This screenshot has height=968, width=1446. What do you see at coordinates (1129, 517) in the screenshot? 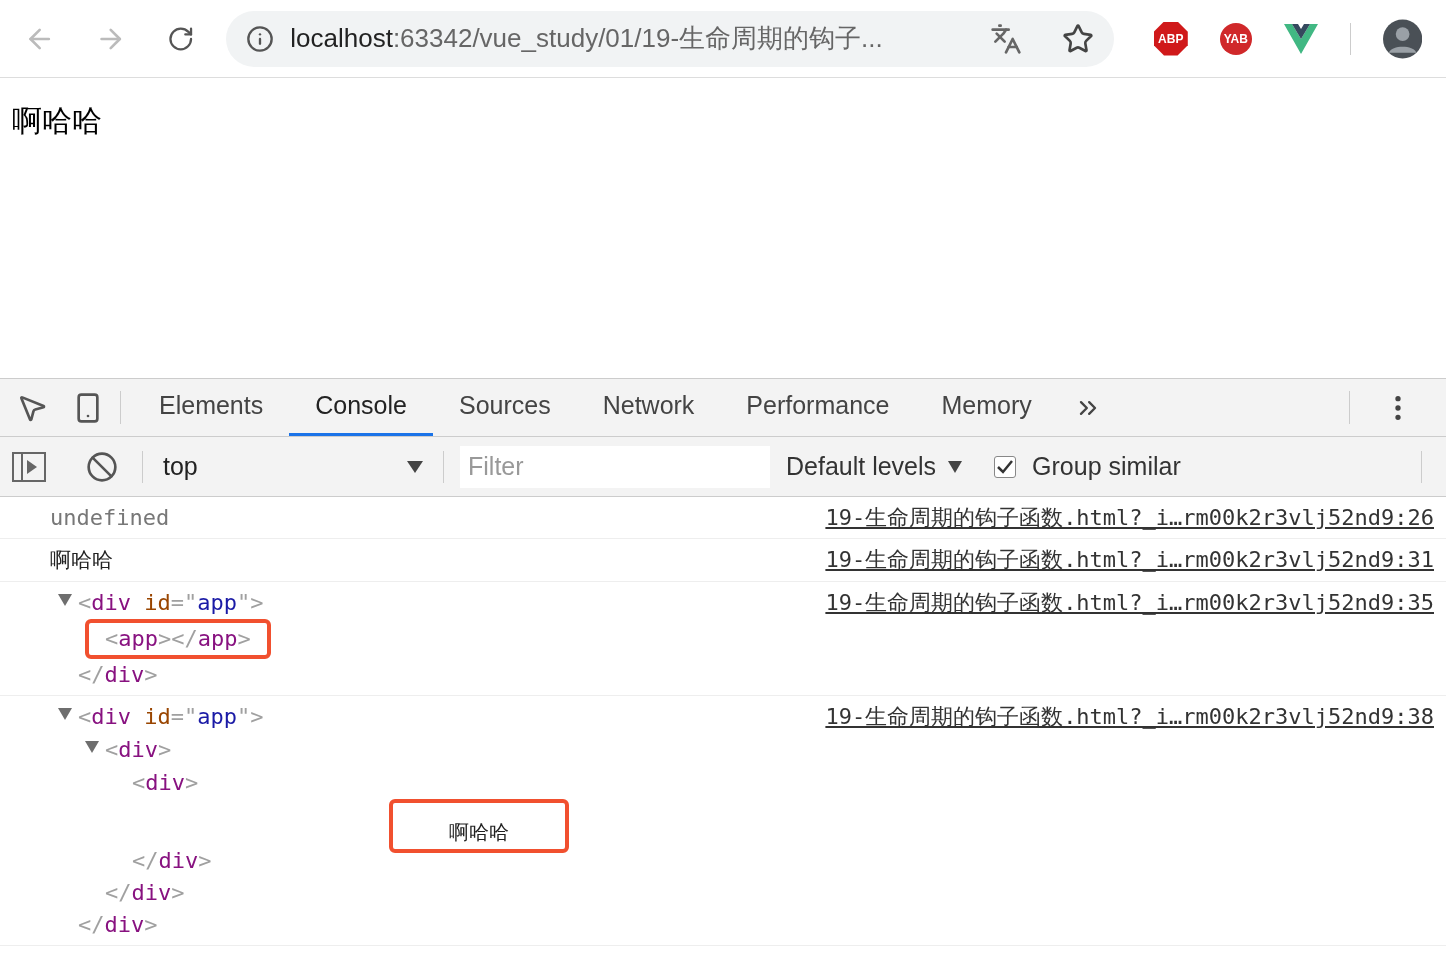
I see `source-link: 19-生命周期的钩子函数.html?_i…rm00k2r3vlj52nd9:26` at bounding box center [1129, 517].